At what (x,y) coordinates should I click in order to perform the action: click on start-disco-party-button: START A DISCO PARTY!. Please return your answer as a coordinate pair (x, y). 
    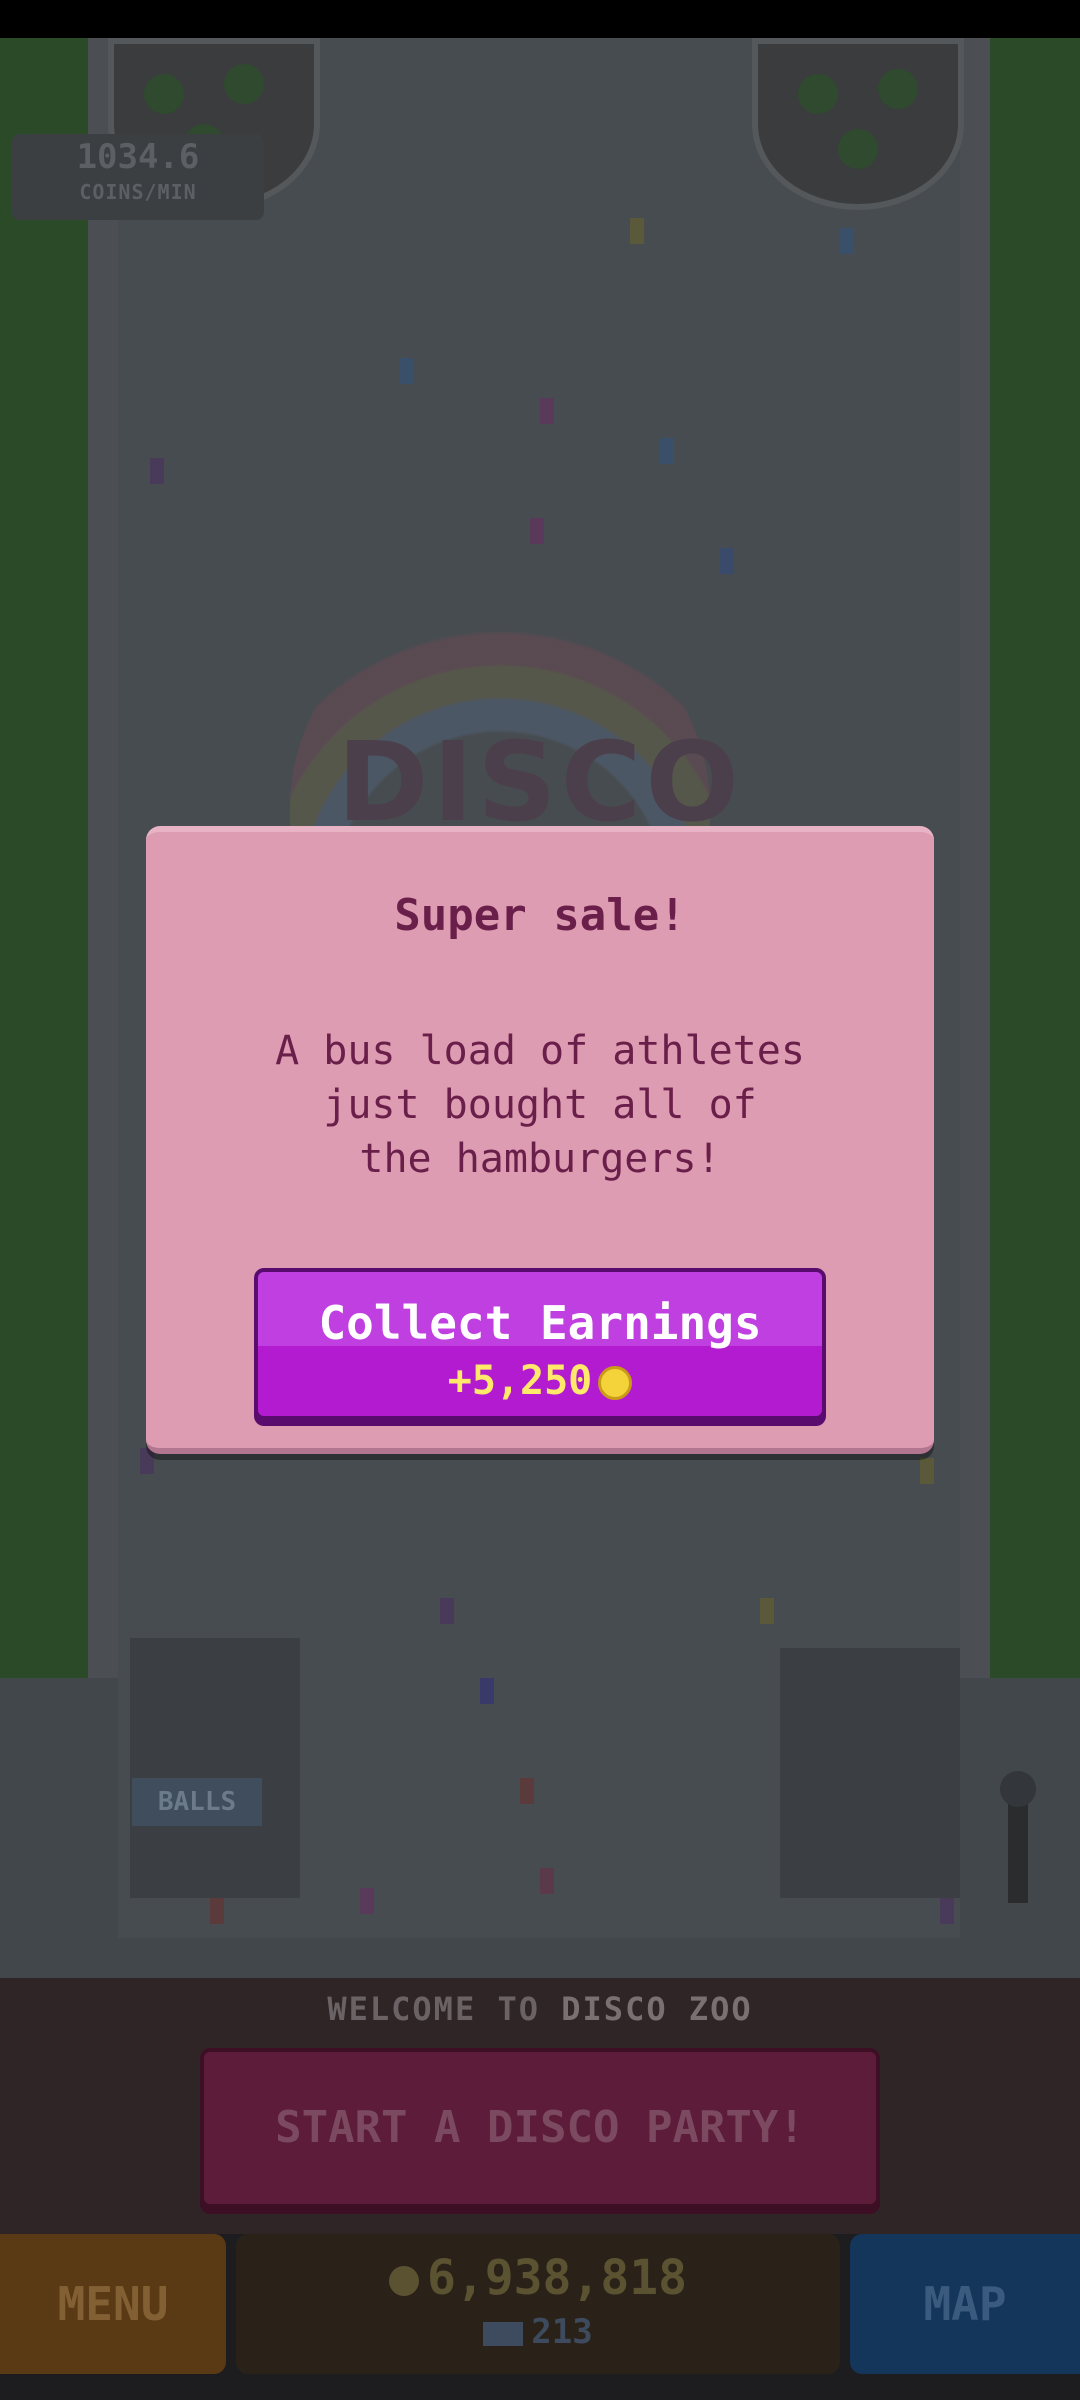
    Looking at the image, I should click on (540, 2128).